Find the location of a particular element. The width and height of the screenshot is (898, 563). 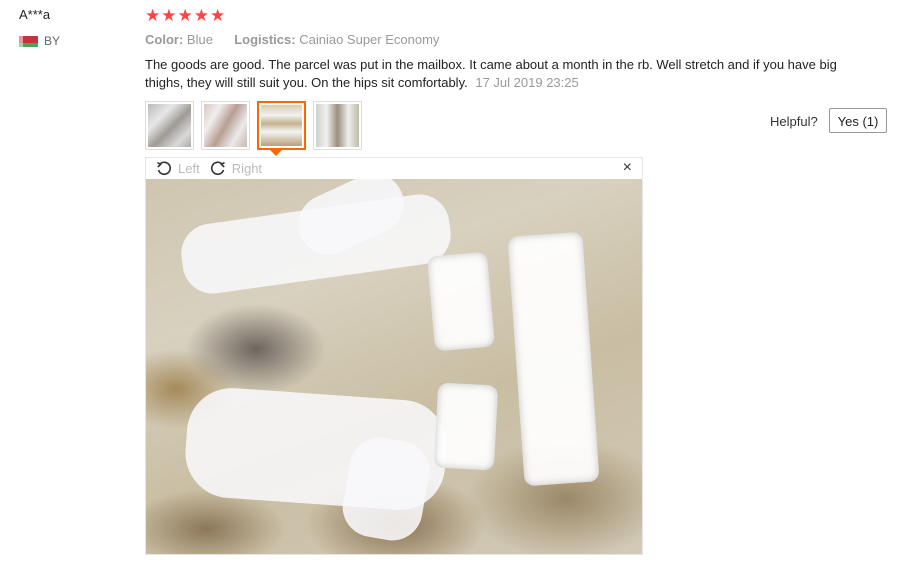

color-label: Color: is located at coordinates (164, 39).